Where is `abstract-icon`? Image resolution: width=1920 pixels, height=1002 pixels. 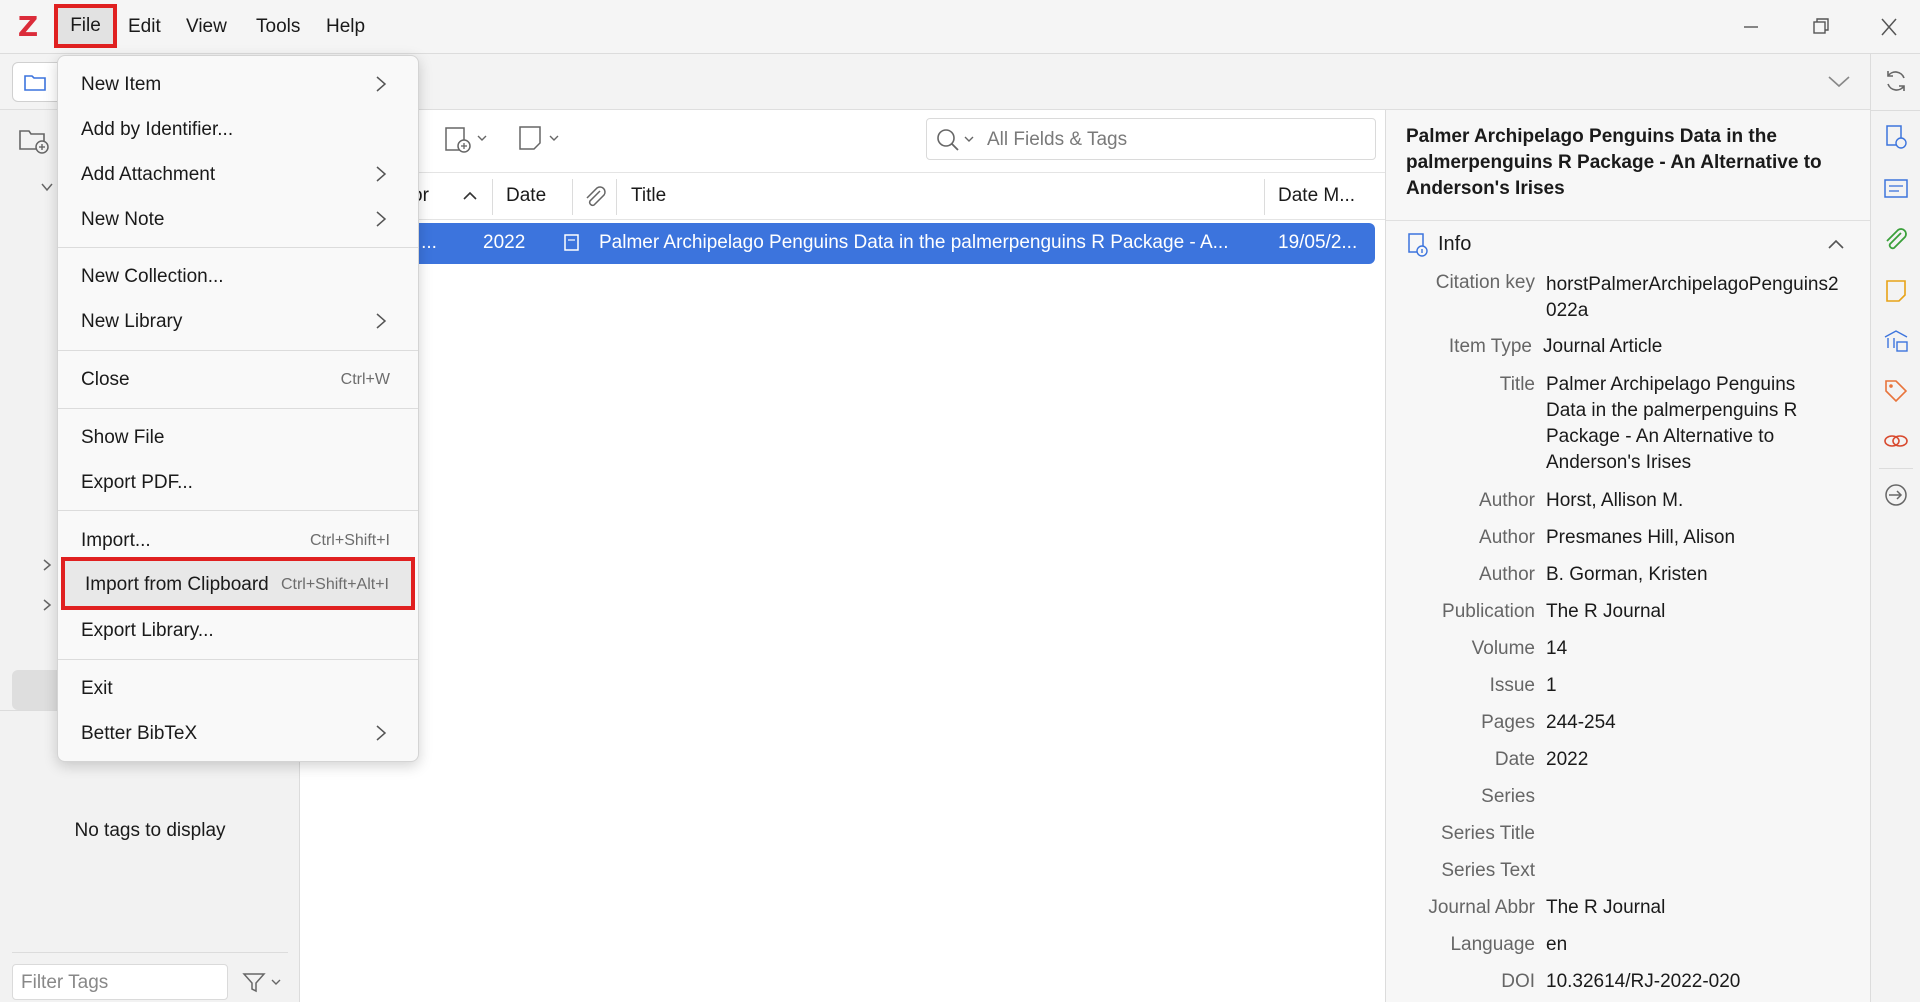
abstract-icon is located at coordinates (1896, 189).